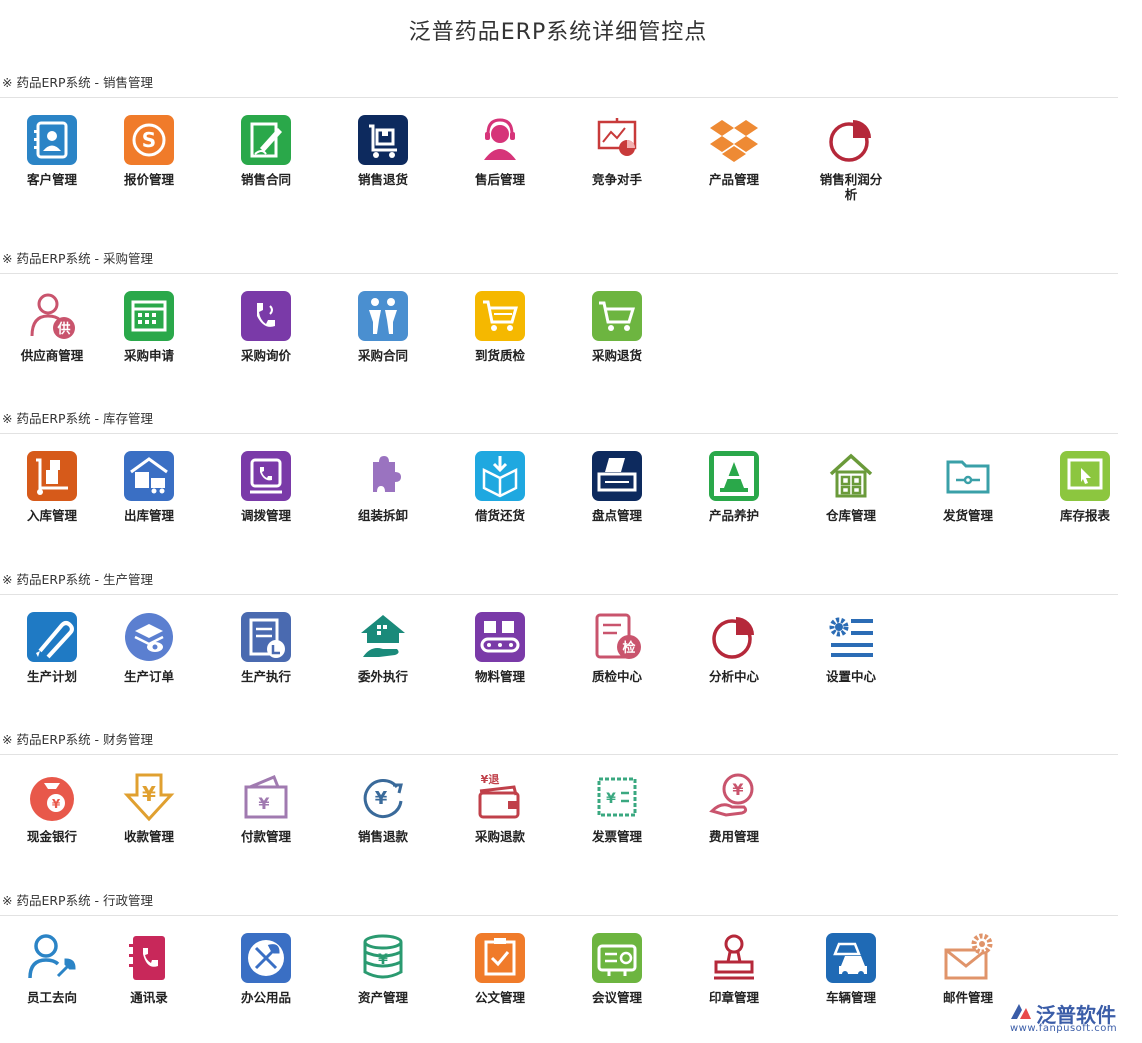  I want to click on module-tile: 采购合同, so click(383, 326).